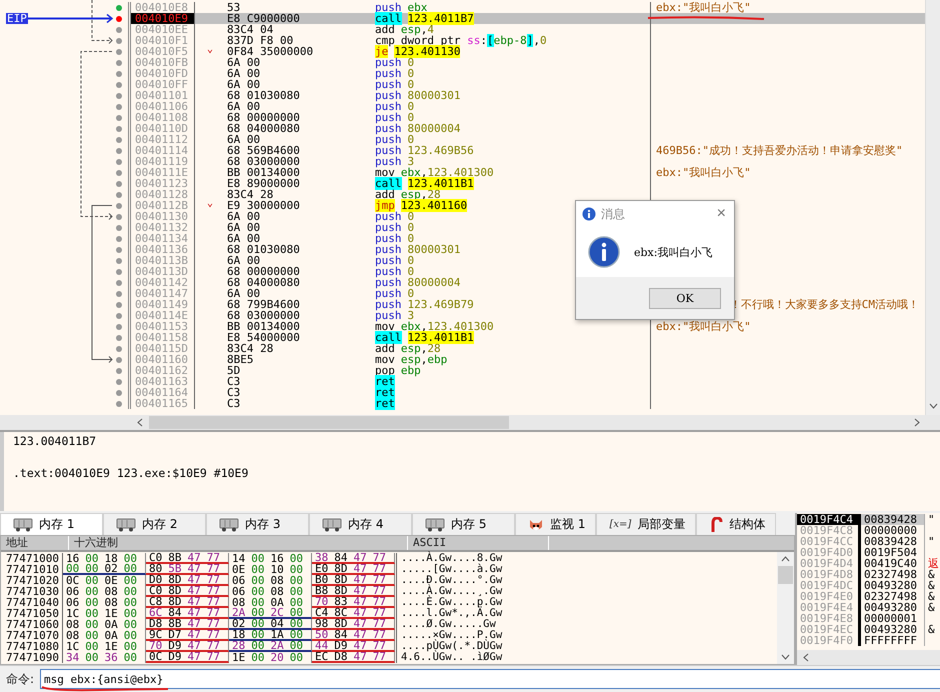 The width and height of the screenshot is (940, 692). I want to click on address-cell: 00401158, so click(163, 337).